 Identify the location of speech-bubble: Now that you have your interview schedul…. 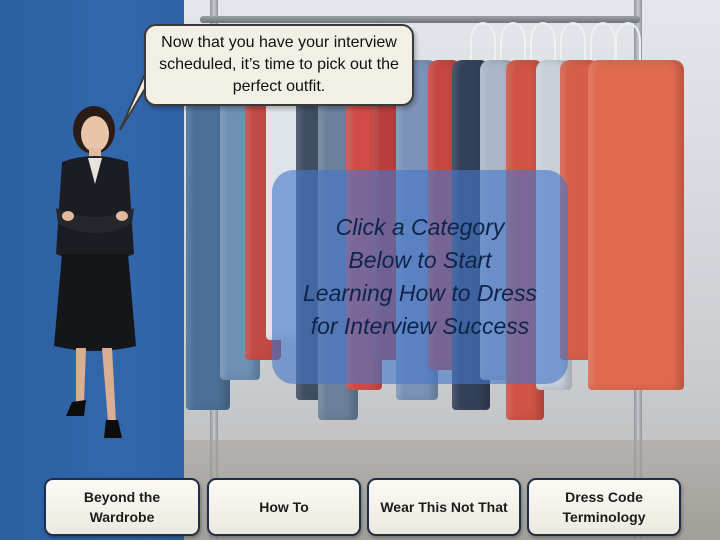
(279, 65).